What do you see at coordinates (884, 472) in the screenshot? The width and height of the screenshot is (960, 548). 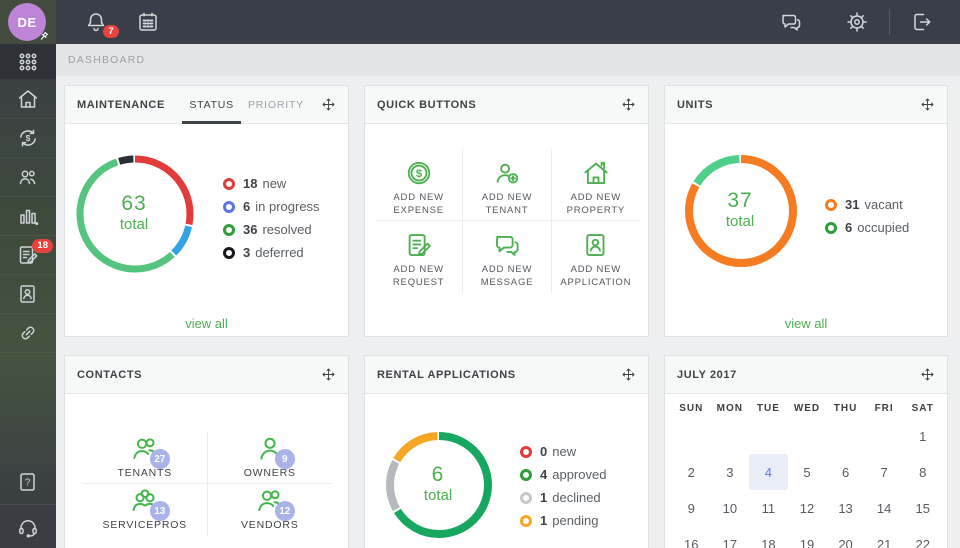 I see `calendar-day: 7` at bounding box center [884, 472].